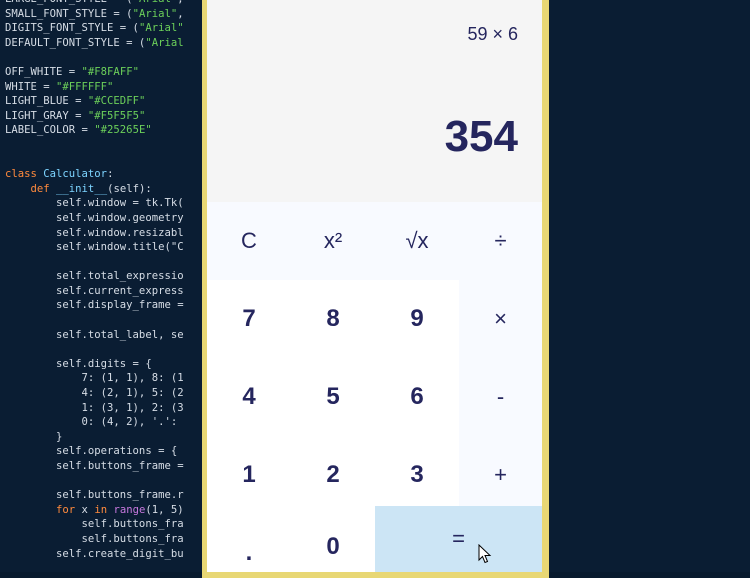 This screenshot has height=578, width=750. I want to click on code-line: def __init__(self):, so click(94, 189).